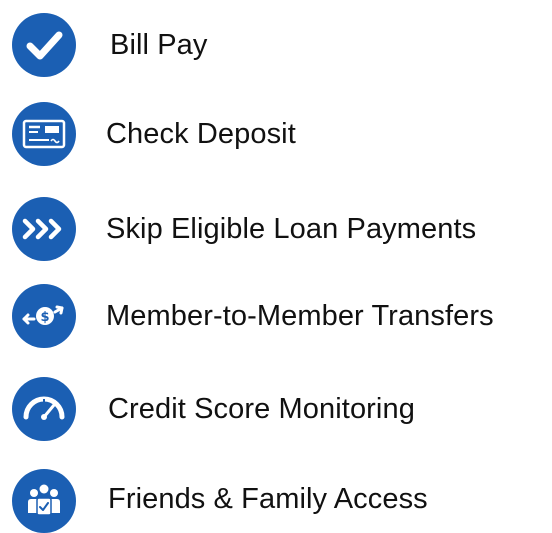 This screenshot has height=533, width=552. Describe the element at coordinates (44, 45) in the screenshot. I see `checkmark-icon` at that location.